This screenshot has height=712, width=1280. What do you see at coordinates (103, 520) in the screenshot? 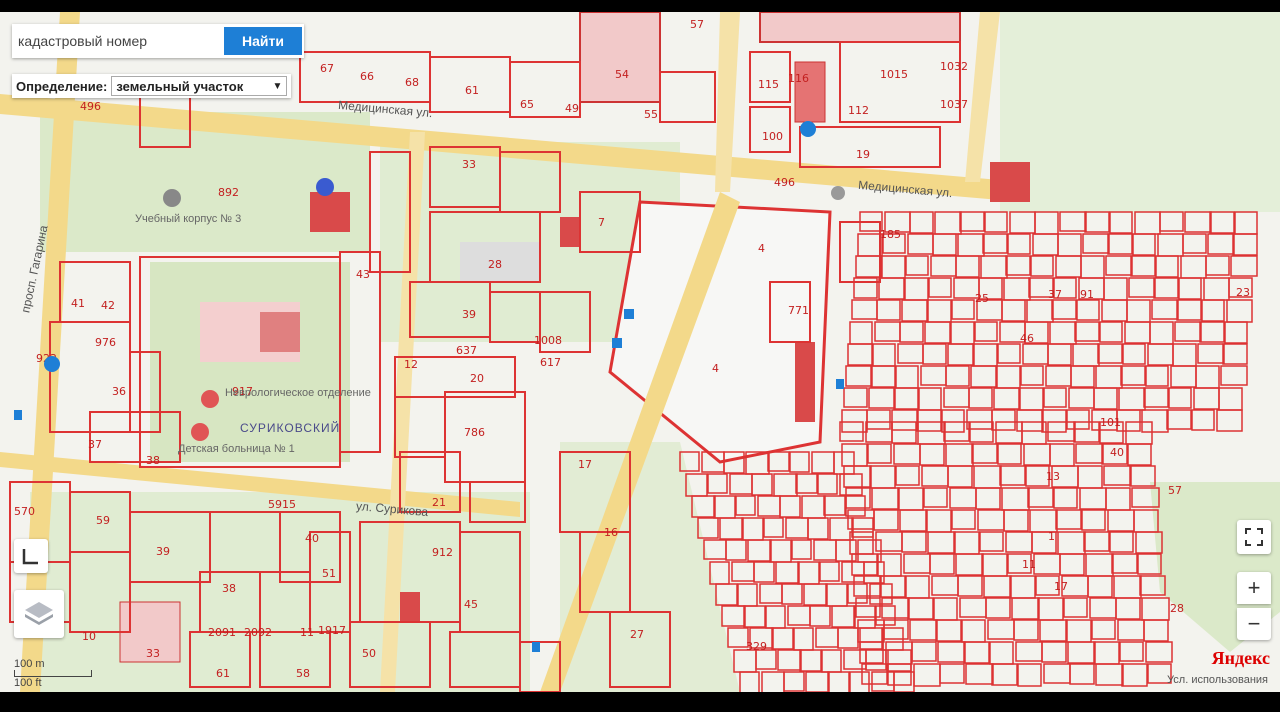
I see `parcel-number-label: 59` at bounding box center [103, 520].